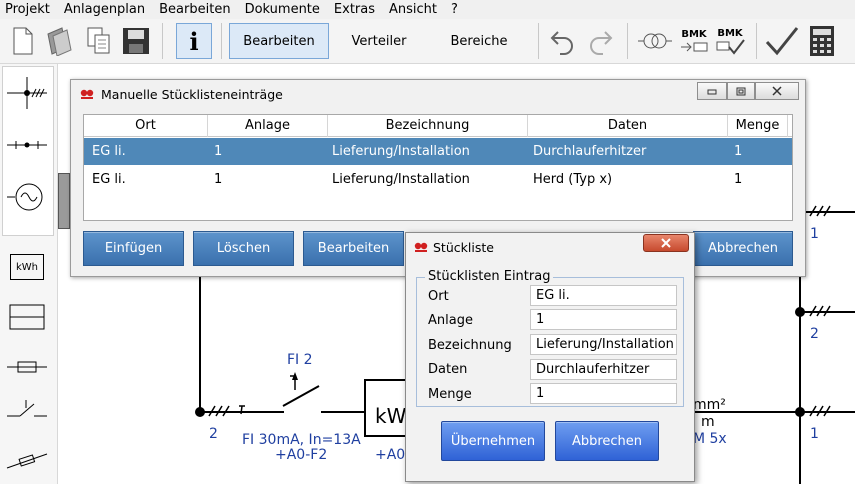 Image resolution: width=855 pixels, height=484 pixels. I want to click on maximize-button, so click(741, 91).